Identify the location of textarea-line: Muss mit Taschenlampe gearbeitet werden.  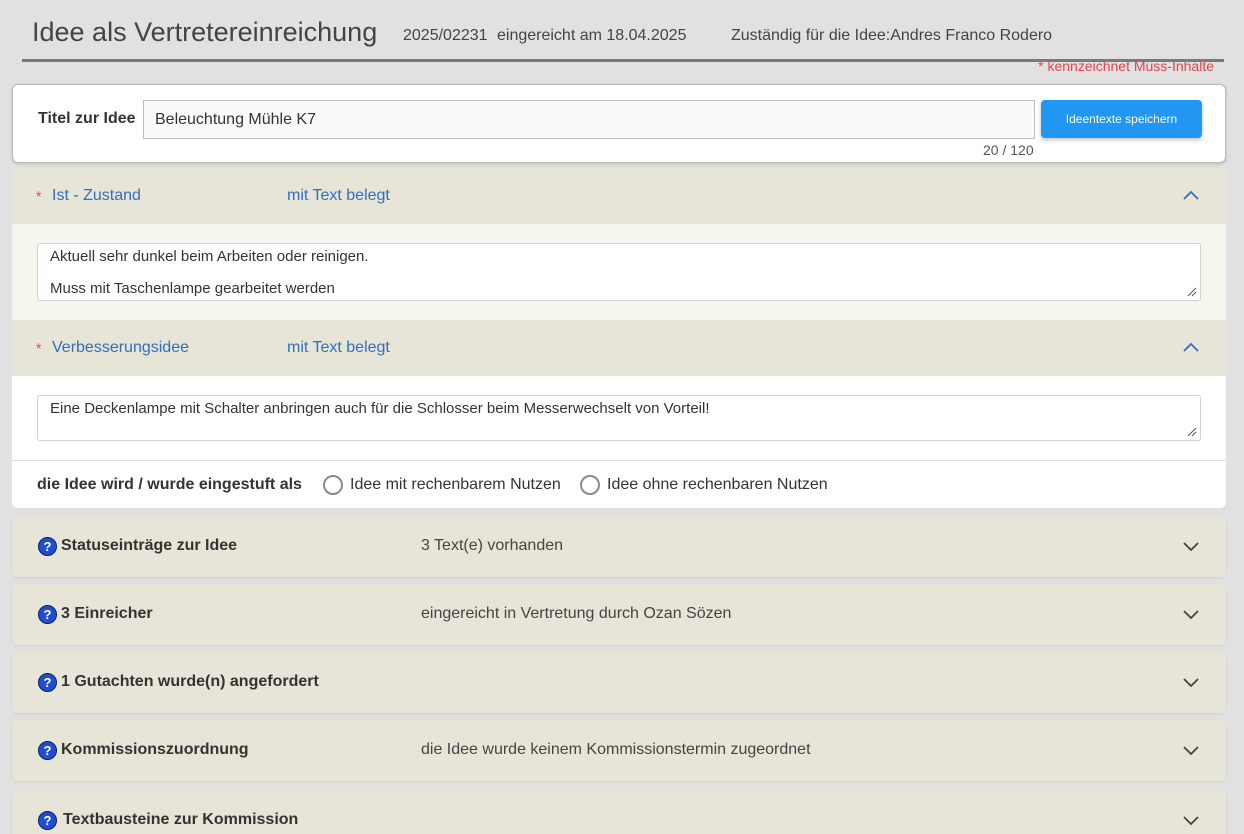
(192, 289).